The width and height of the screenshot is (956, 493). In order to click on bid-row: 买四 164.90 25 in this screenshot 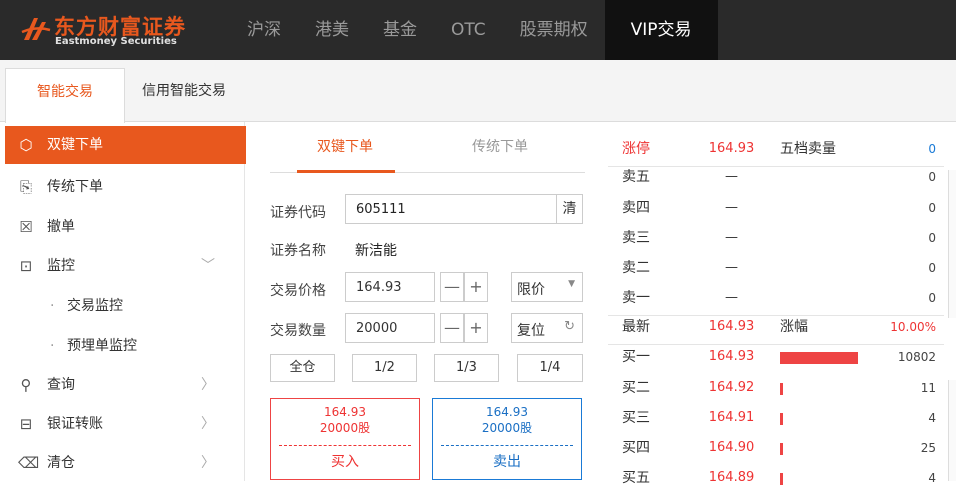, I will do `click(774, 448)`.